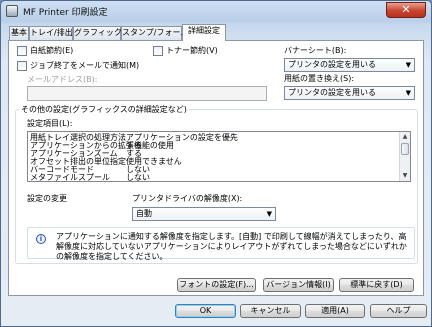  What do you see at coordinates (47, 198) in the screenshot?
I see `change-setting-label: 設定の変更` at bounding box center [47, 198].